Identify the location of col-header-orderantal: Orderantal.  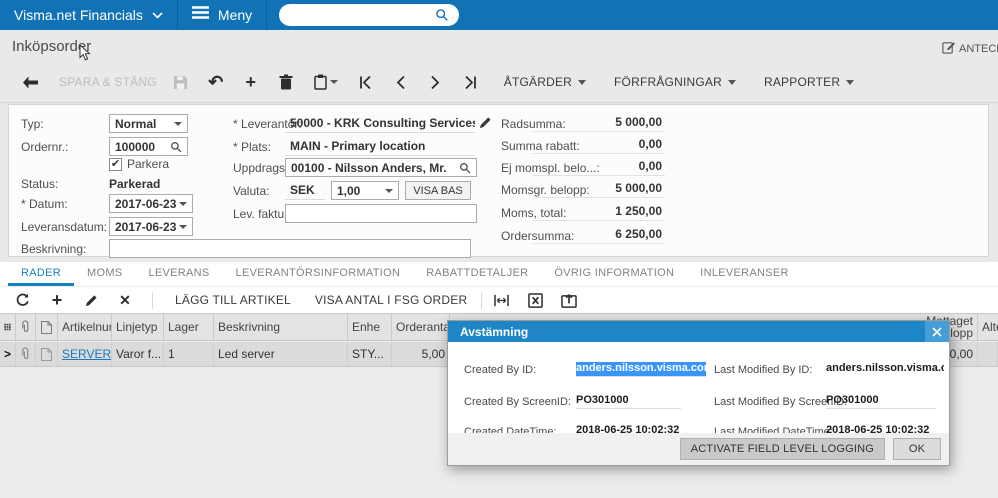
(421, 327).